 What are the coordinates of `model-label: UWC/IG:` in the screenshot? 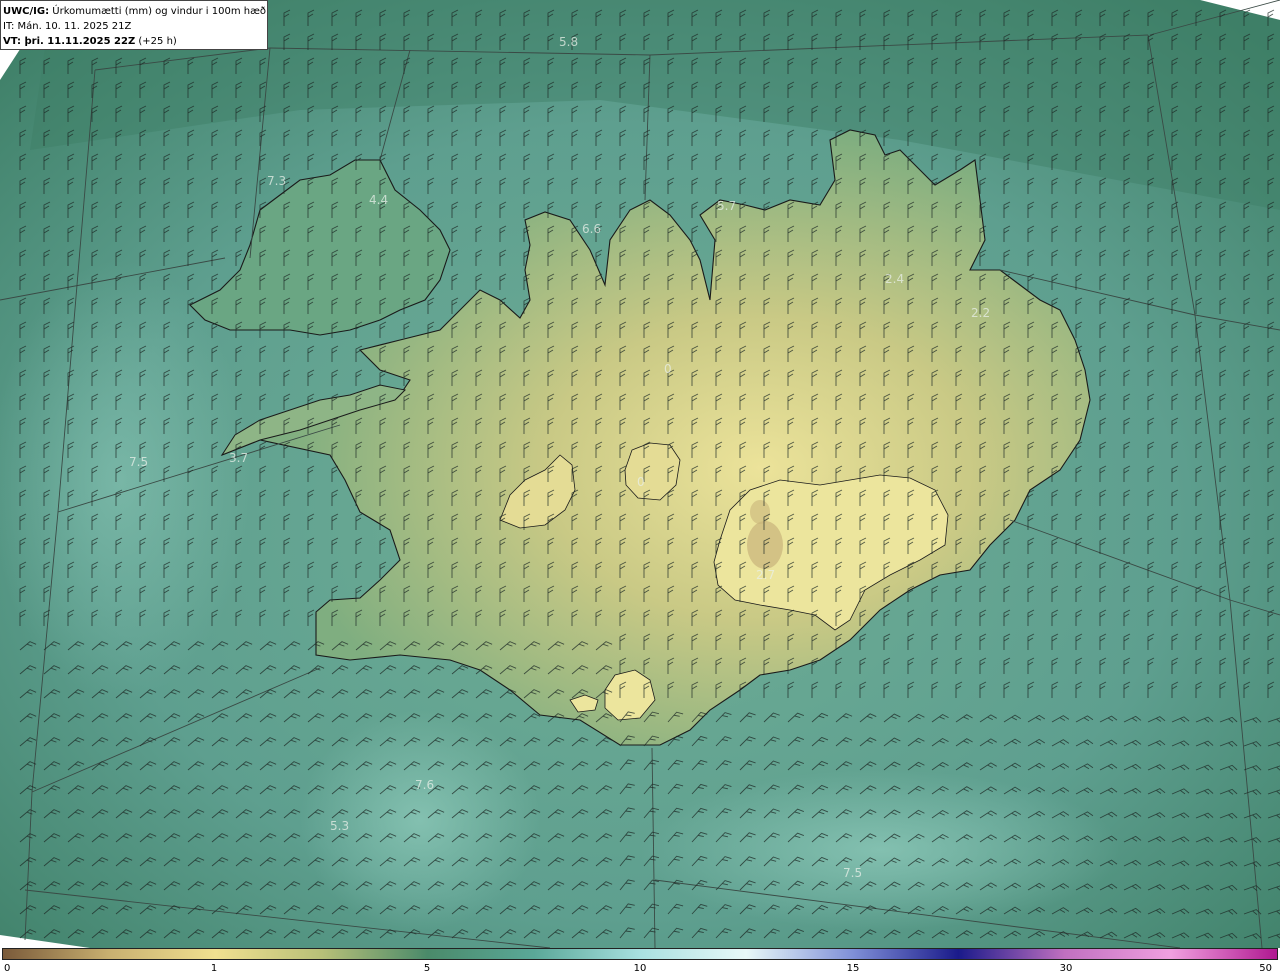 It's located at (26, 11).